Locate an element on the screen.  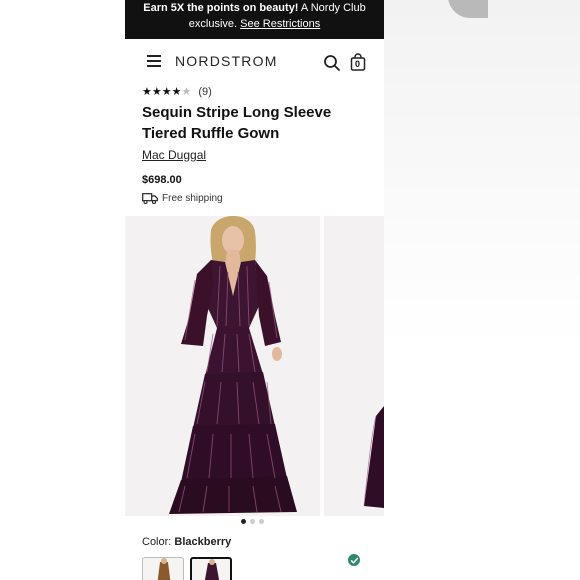
bag-count: 0 is located at coordinates (358, 64).